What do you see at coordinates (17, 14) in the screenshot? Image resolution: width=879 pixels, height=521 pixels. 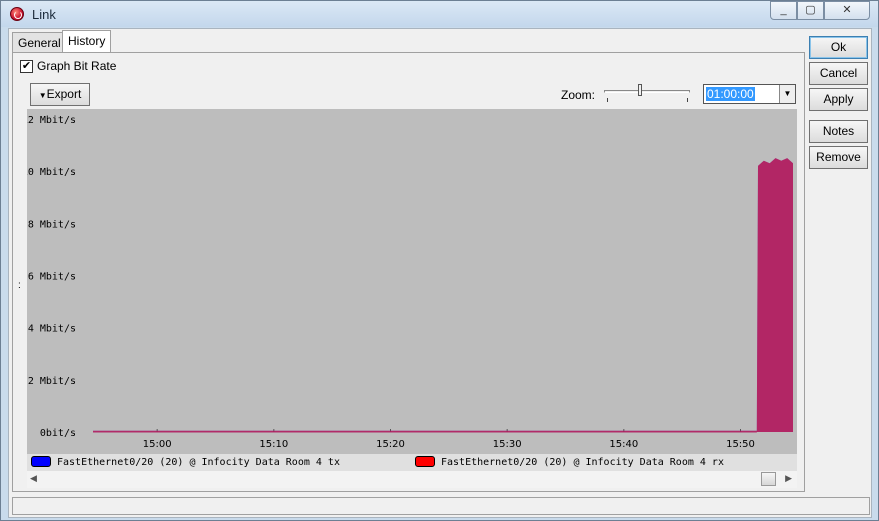 I see `app-icon` at bounding box center [17, 14].